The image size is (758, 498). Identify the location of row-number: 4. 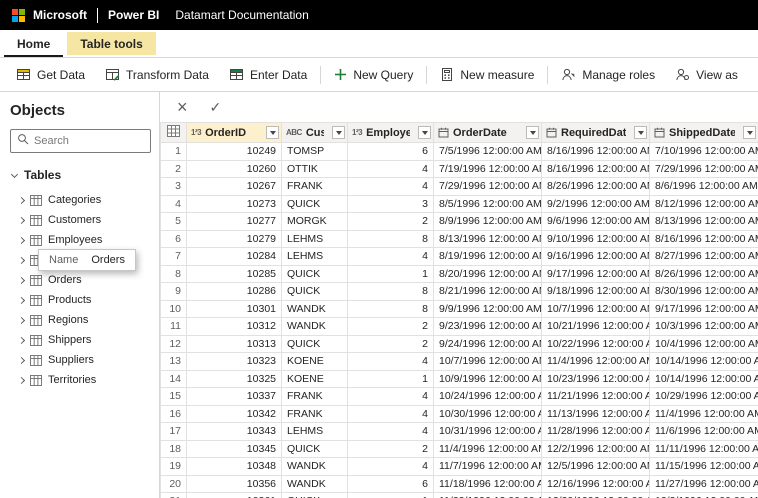
(173, 203).